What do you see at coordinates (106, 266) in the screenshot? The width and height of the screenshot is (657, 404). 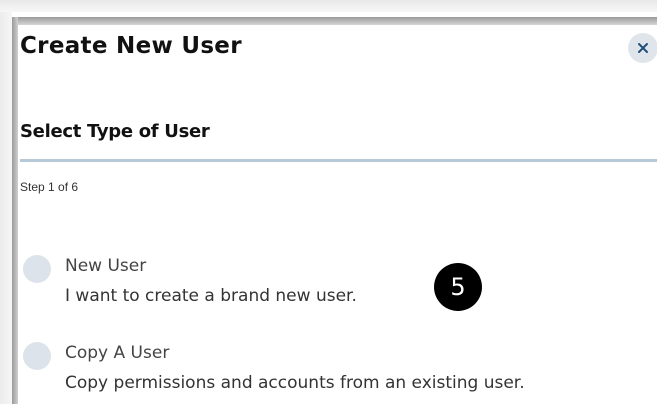 I see `option-label: New User` at bounding box center [106, 266].